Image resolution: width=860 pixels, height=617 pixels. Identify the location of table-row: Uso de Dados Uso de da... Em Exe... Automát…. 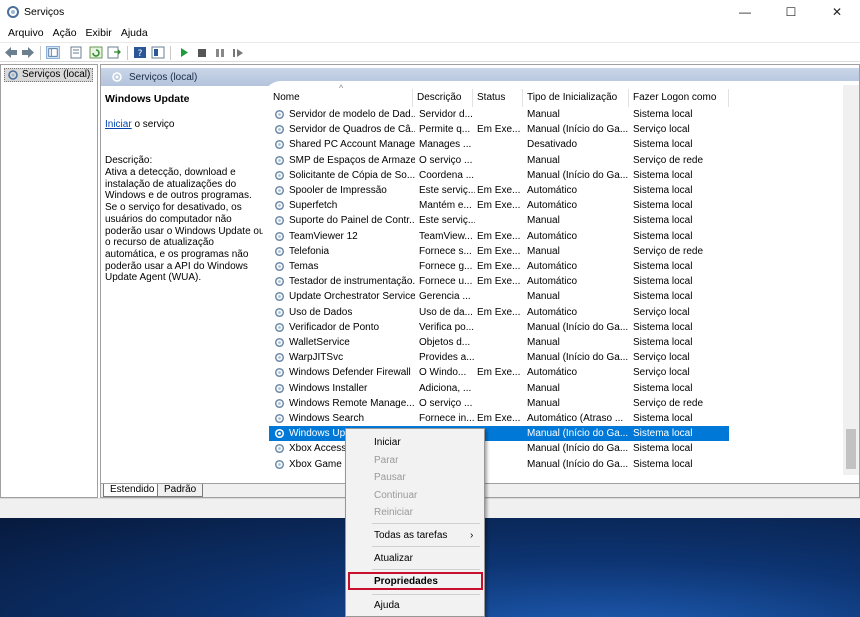
(549, 312).